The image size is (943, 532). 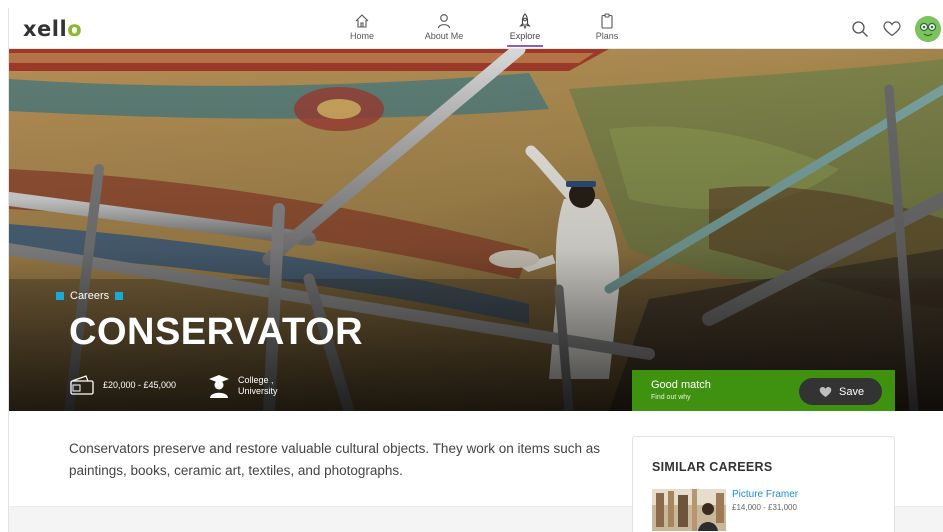 I want to click on nav-home: Home, so click(x=362, y=27).